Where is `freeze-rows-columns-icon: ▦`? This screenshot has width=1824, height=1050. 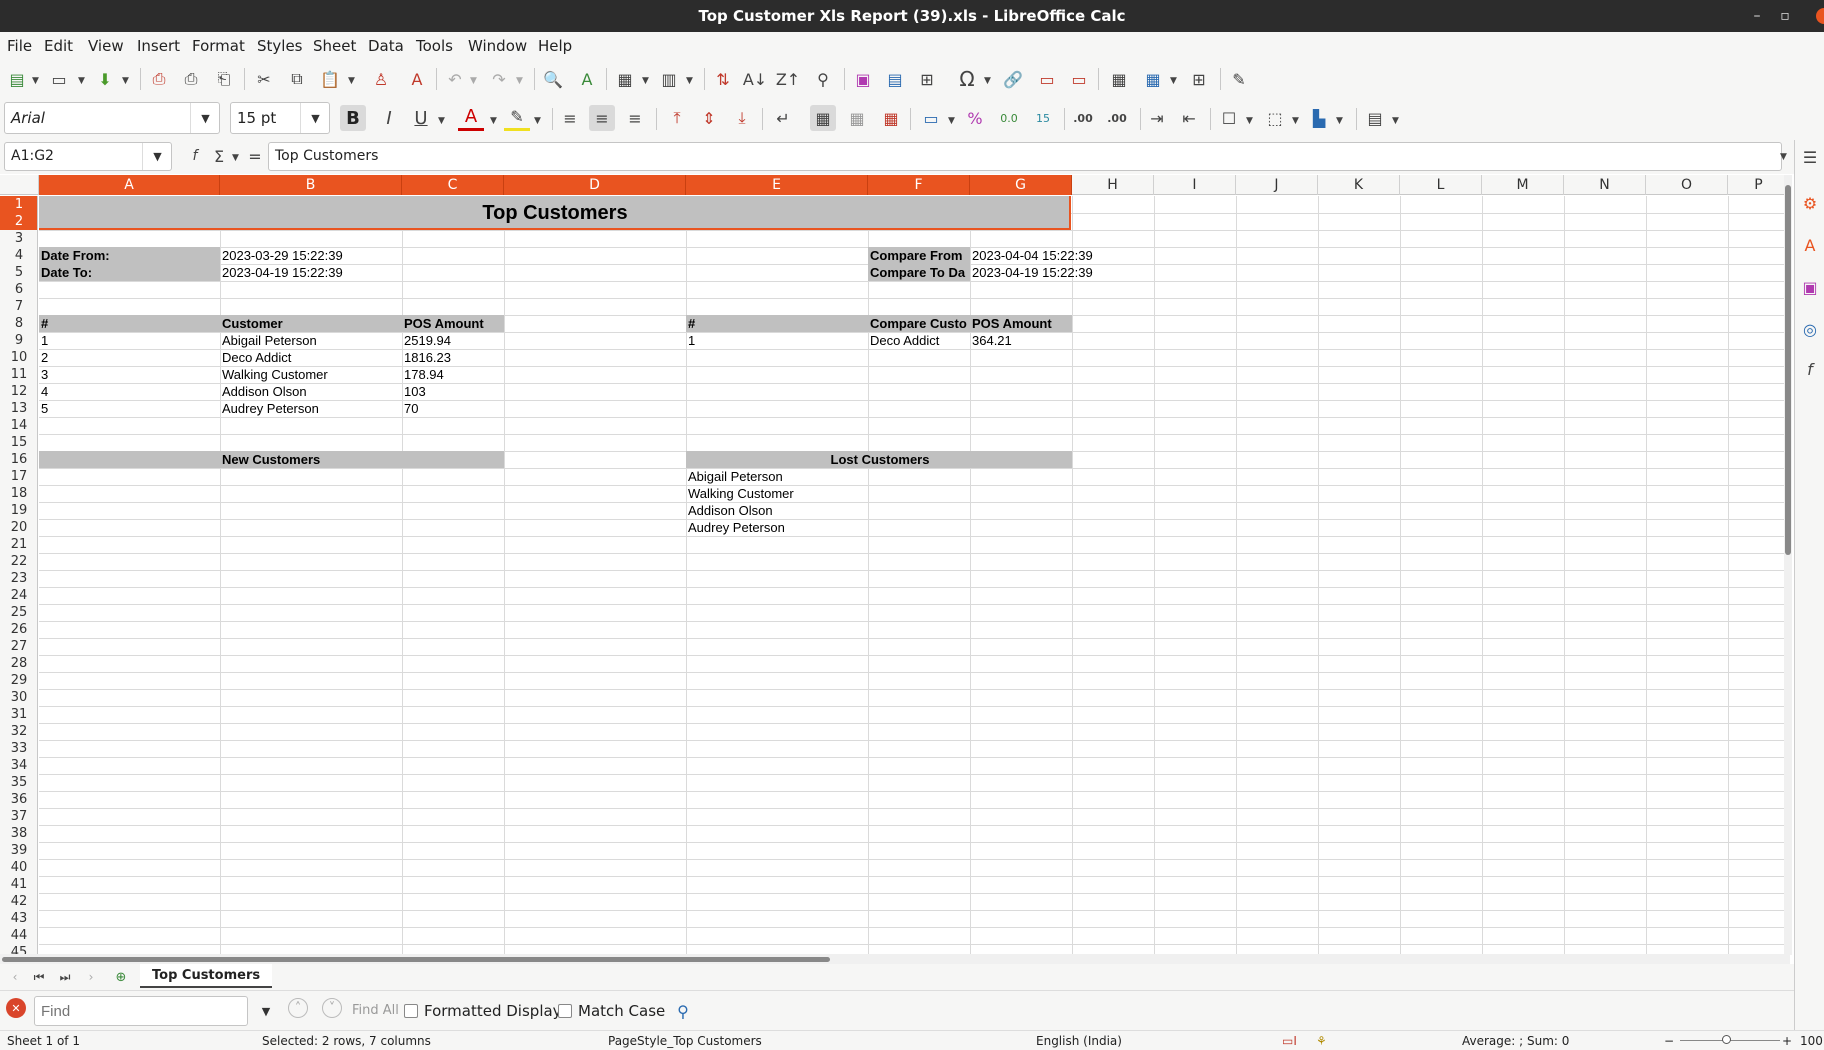 freeze-rows-columns-icon: ▦ is located at coordinates (1153, 79).